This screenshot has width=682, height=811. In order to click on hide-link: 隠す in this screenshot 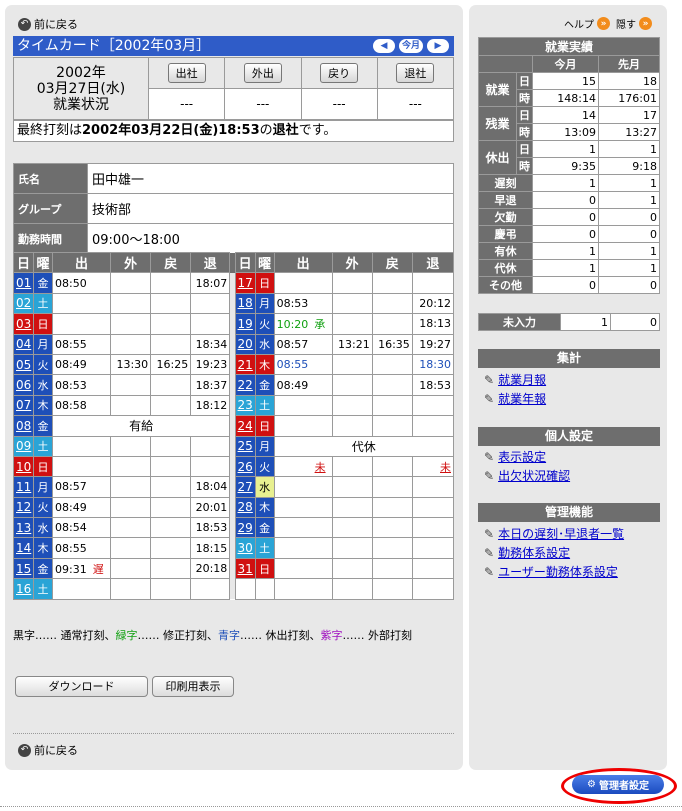, I will do `click(626, 23)`.